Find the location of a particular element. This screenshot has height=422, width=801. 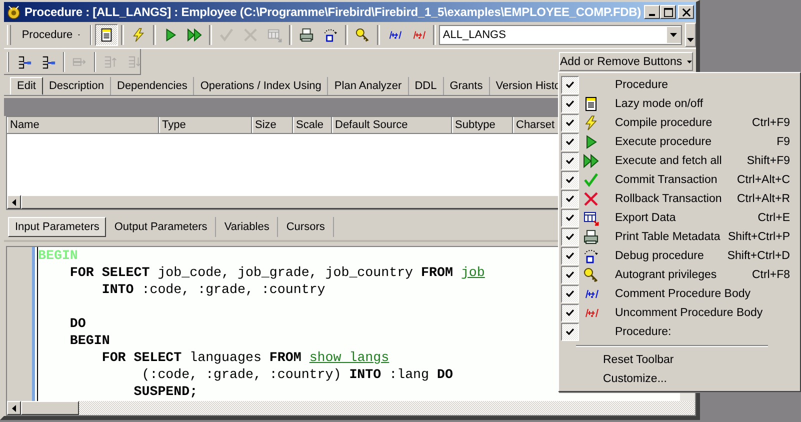

key-icon is located at coordinates (591, 274).